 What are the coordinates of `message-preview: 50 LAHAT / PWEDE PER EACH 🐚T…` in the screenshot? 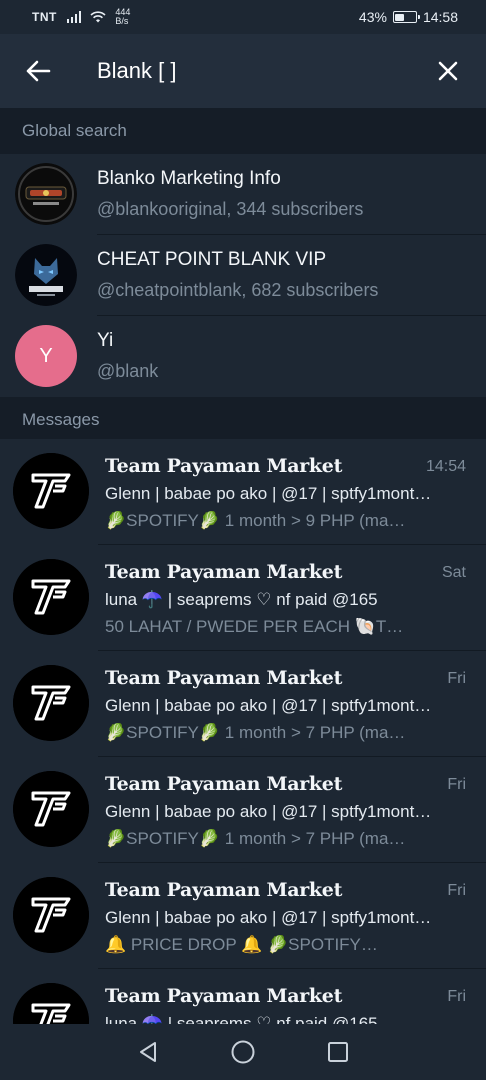 It's located at (254, 626).